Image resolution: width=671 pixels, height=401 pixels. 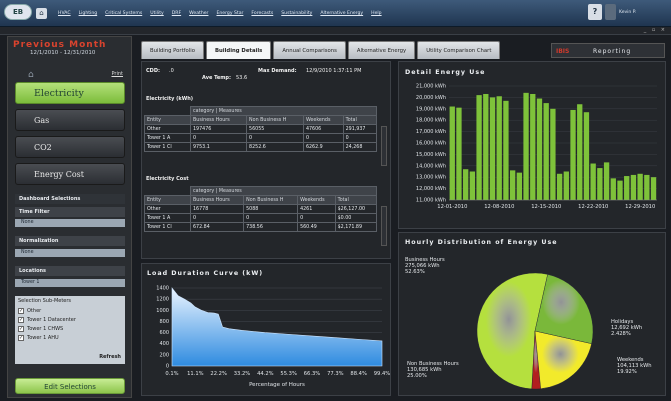 What do you see at coordinates (593, 207) in the screenshot?
I see `x-tick-label: 12-22-2010` at bounding box center [593, 207].